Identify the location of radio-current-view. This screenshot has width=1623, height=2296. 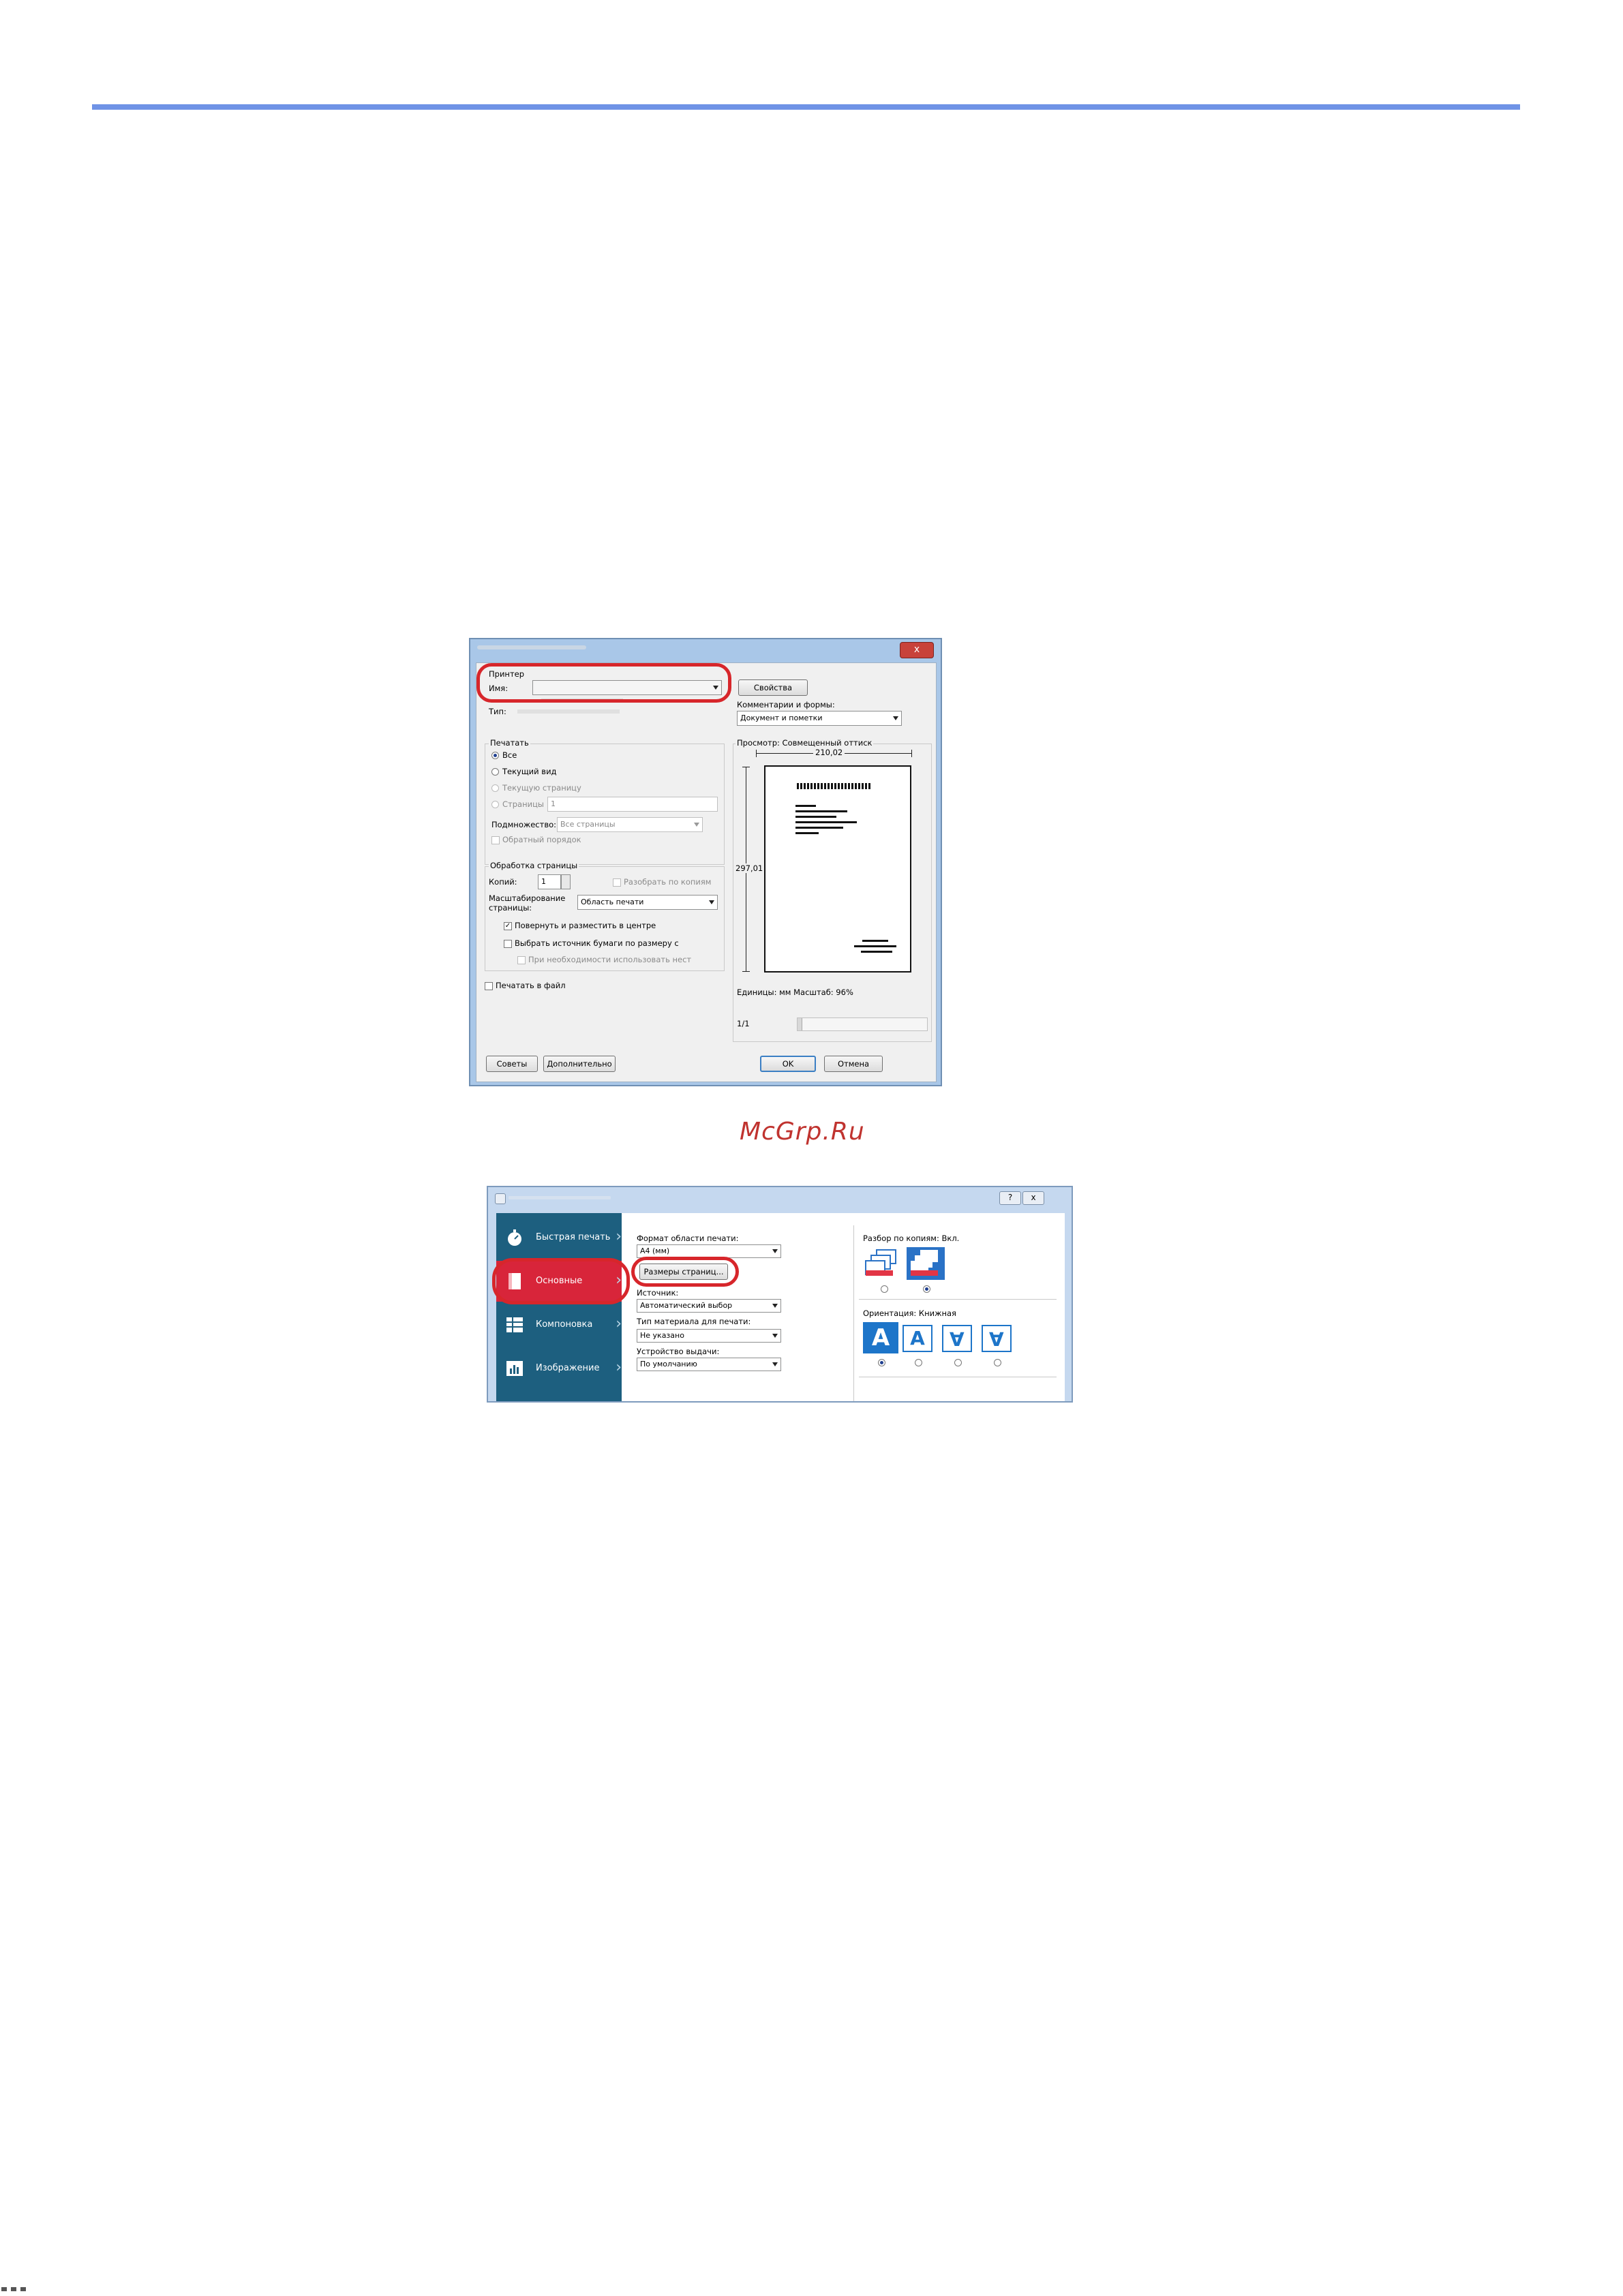
(495, 772).